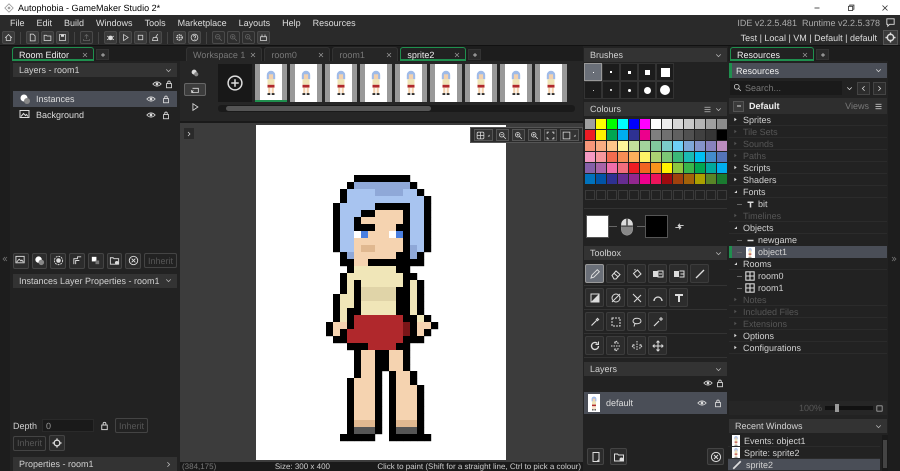  What do you see at coordinates (254, 22) in the screenshot?
I see `menu-item: Layouts` at bounding box center [254, 22].